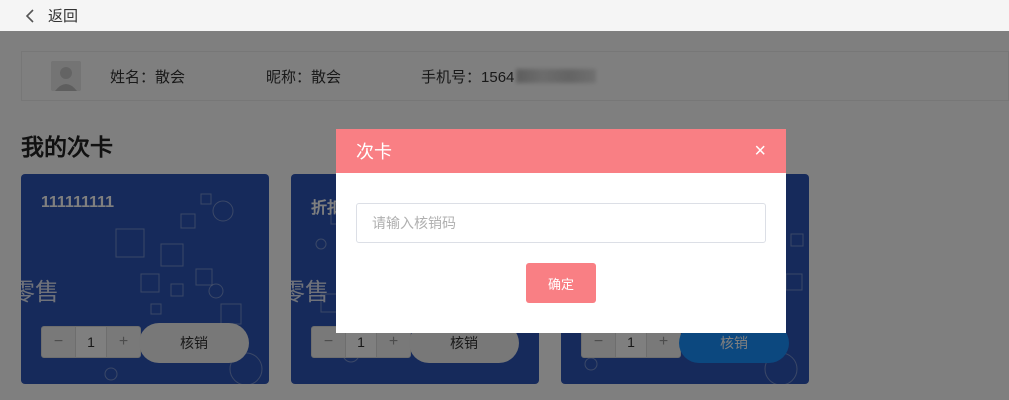 The image size is (1009, 400). Describe the element at coordinates (760, 151) in the screenshot. I see `close-icon: ×` at that location.